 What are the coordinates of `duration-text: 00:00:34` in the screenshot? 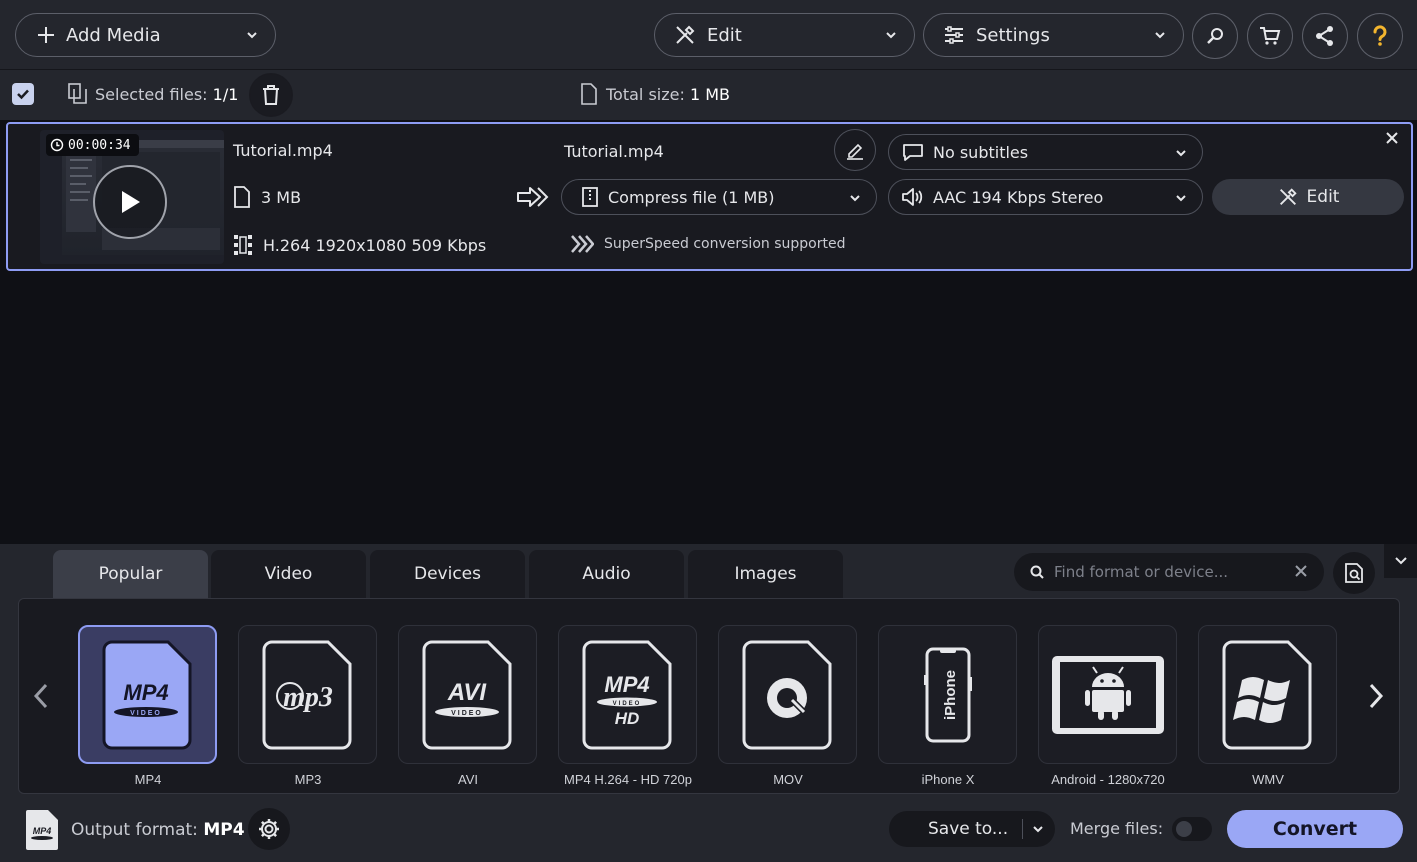 It's located at (99, 145).